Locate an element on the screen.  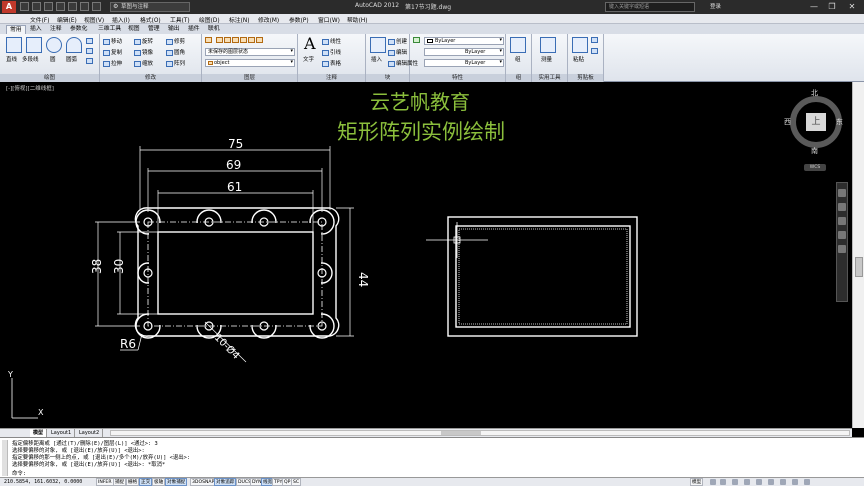
search-input: 键入关键字或短语 is located at coordinates (650, 7).